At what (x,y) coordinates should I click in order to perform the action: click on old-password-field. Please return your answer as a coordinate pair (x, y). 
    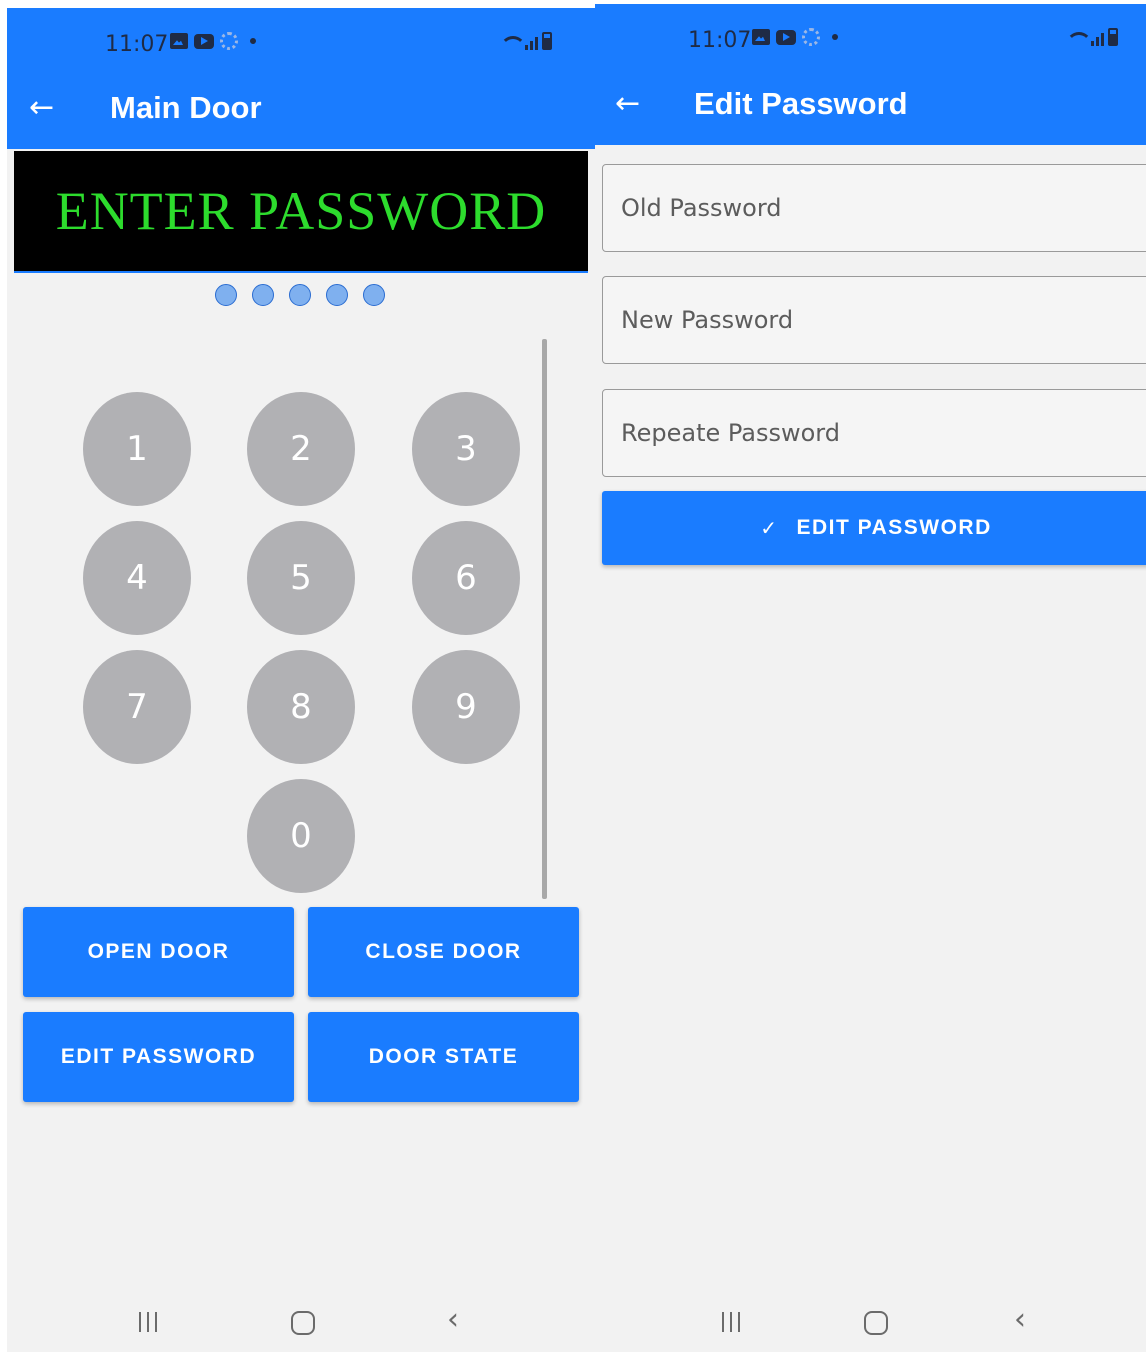
    Looking at the image, I should click on (874, 208).